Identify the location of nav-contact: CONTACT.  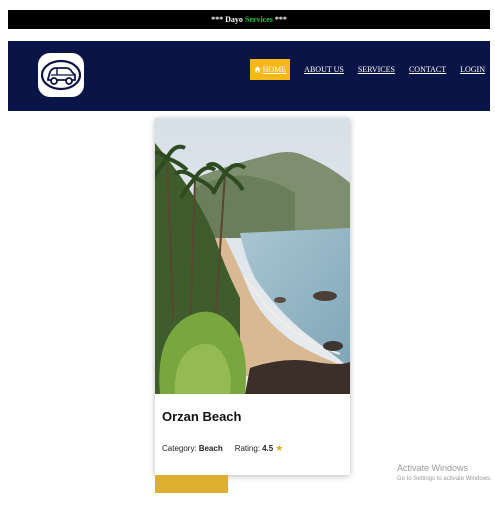
(427, 69).